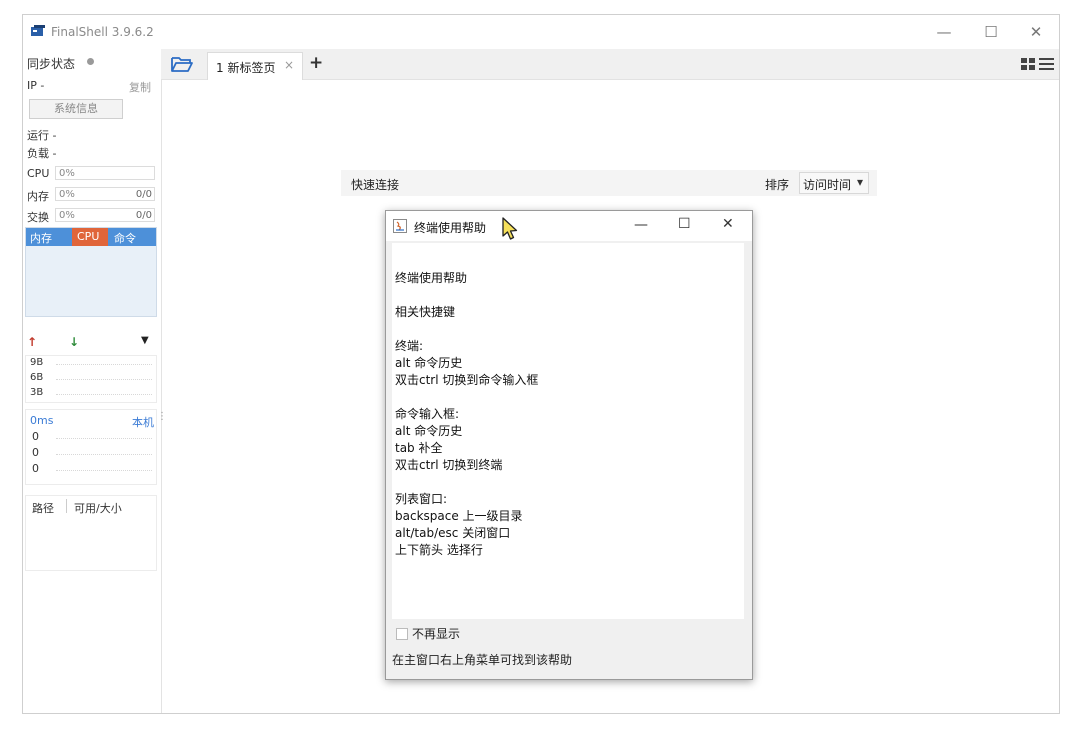 This screenshot has width=1080, height=730. What do you see at coordinates (482, 660) in the screenshot?
I see `dialog-hint: 在主窗口右上角菜单可找到该帮助` at bounding box center [482, 660].